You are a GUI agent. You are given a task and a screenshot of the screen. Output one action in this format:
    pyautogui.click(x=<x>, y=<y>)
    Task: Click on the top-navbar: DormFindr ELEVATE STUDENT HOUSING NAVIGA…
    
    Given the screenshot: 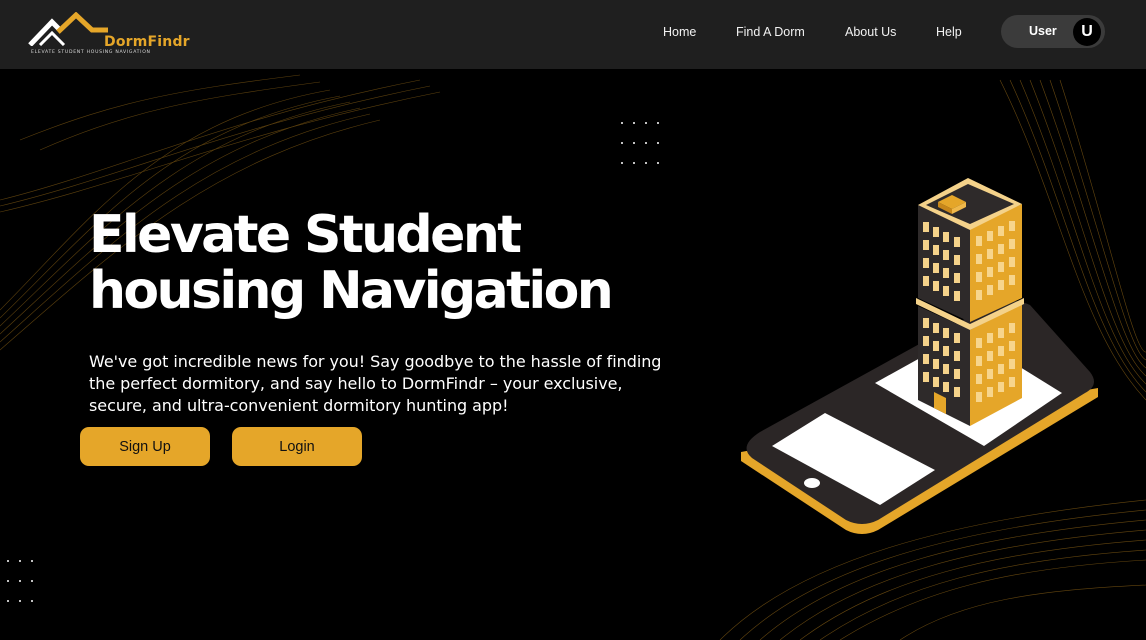 What is the action you would take?
    pyautogui.click(x=573, y=34)
    